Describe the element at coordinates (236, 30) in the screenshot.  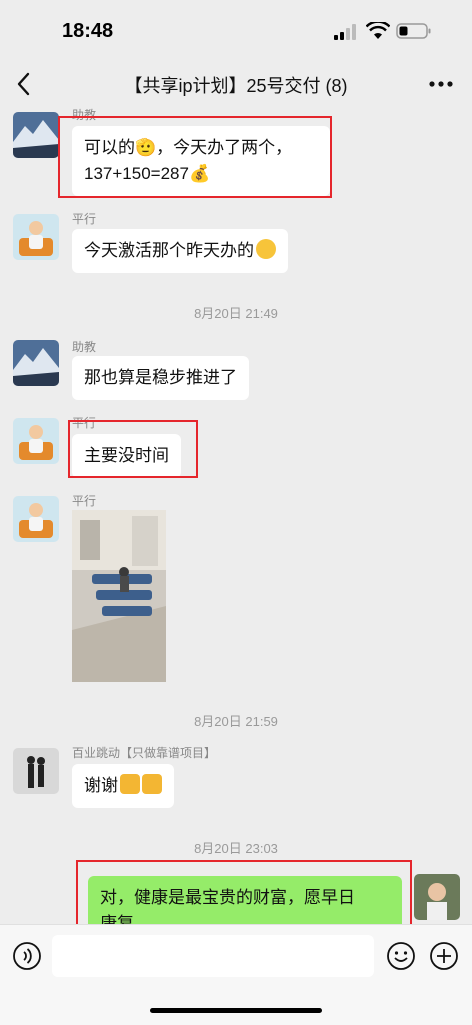
I see `status-bar: 18:48` at that location.